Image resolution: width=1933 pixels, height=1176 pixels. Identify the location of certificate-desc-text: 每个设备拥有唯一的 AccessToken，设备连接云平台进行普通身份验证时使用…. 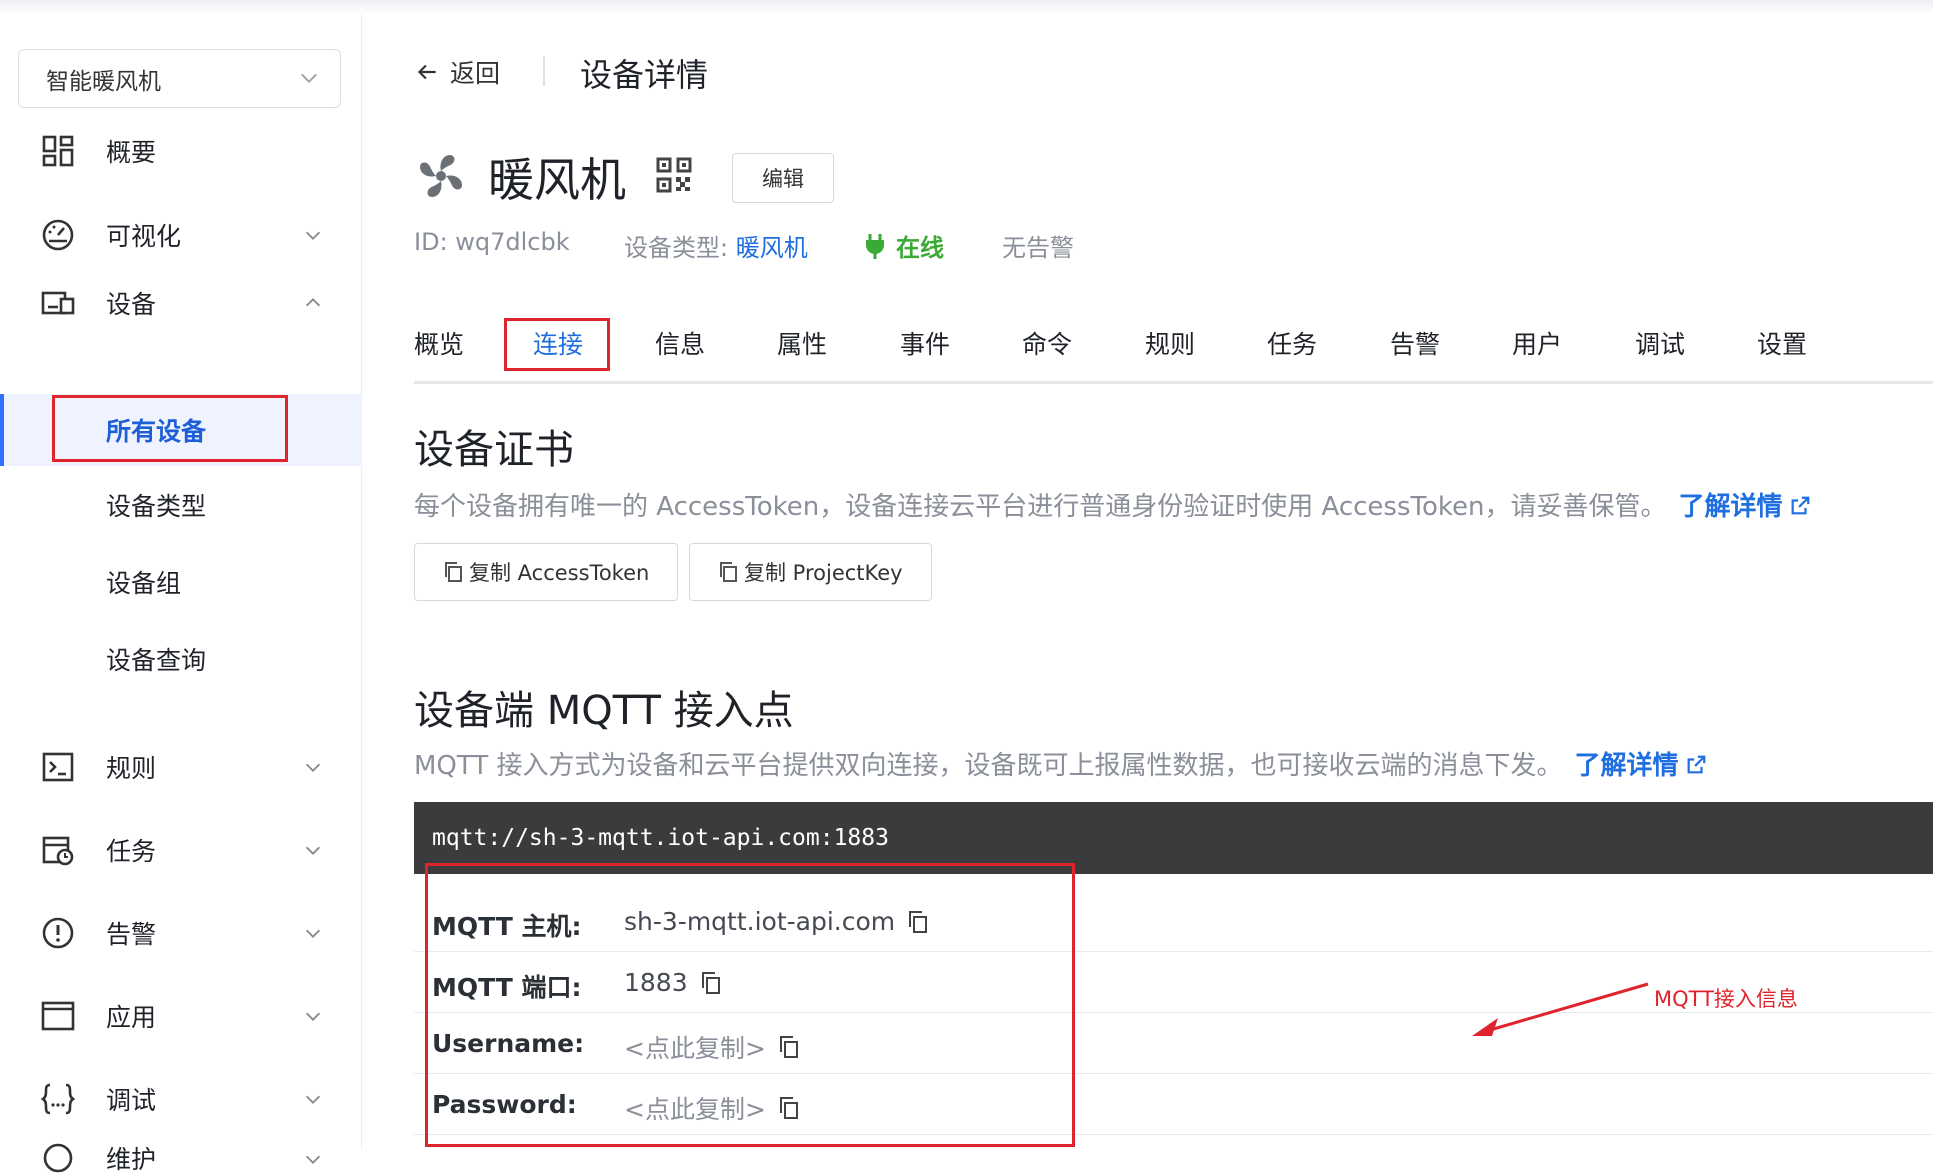
(1040, 507).